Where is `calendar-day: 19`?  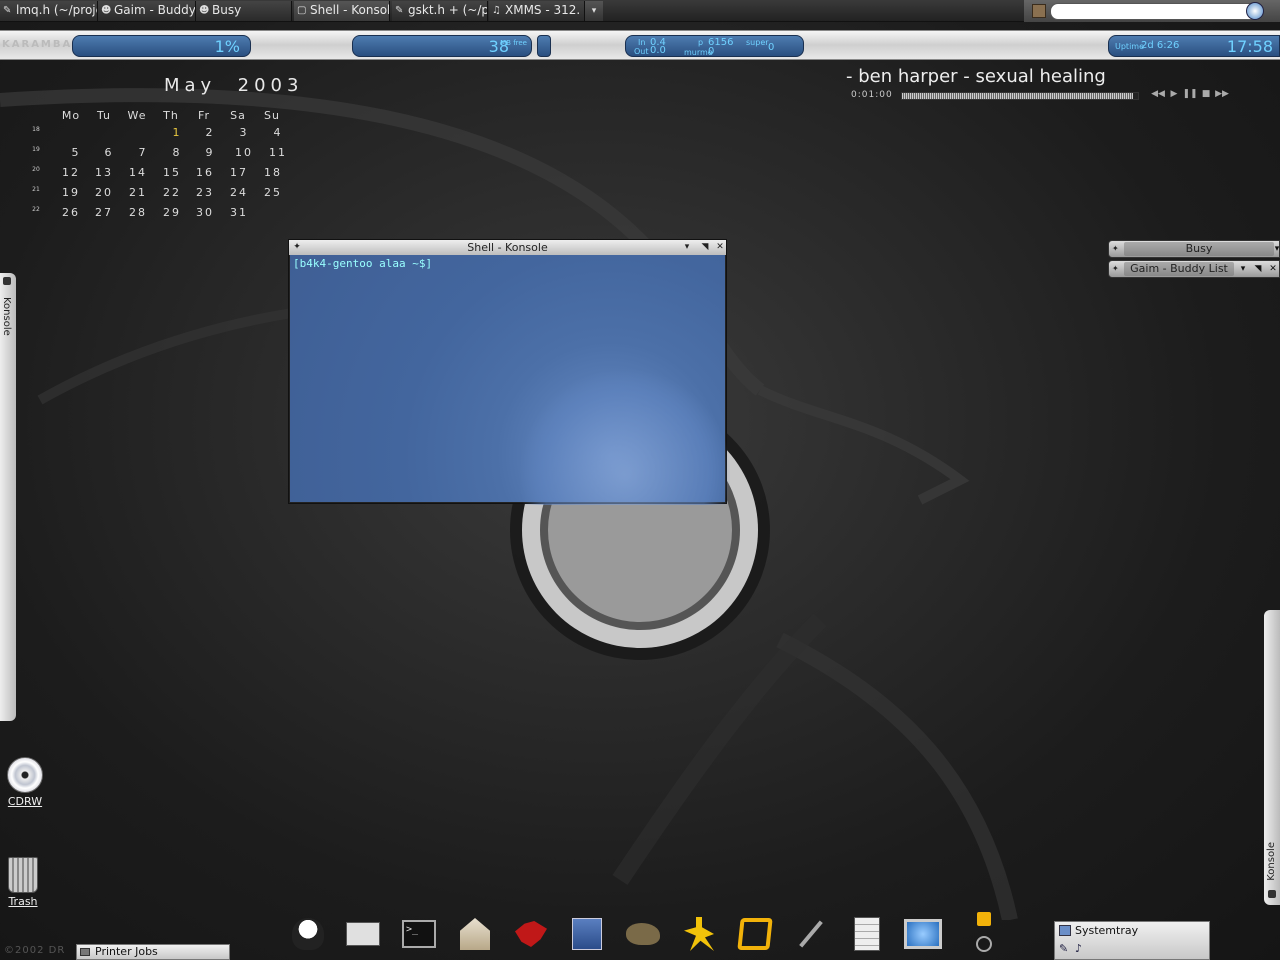
calendar-day: 19 is located at coordinates (71, 192).